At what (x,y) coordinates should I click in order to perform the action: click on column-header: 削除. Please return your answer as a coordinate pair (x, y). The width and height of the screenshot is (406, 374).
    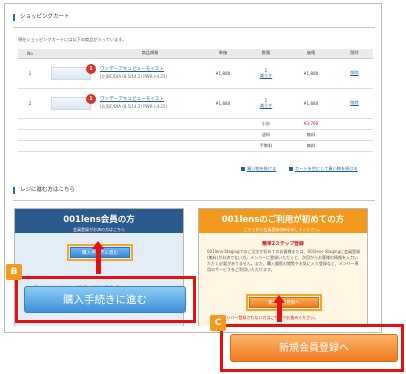
    Looking at the image, I should click on (354, 54).